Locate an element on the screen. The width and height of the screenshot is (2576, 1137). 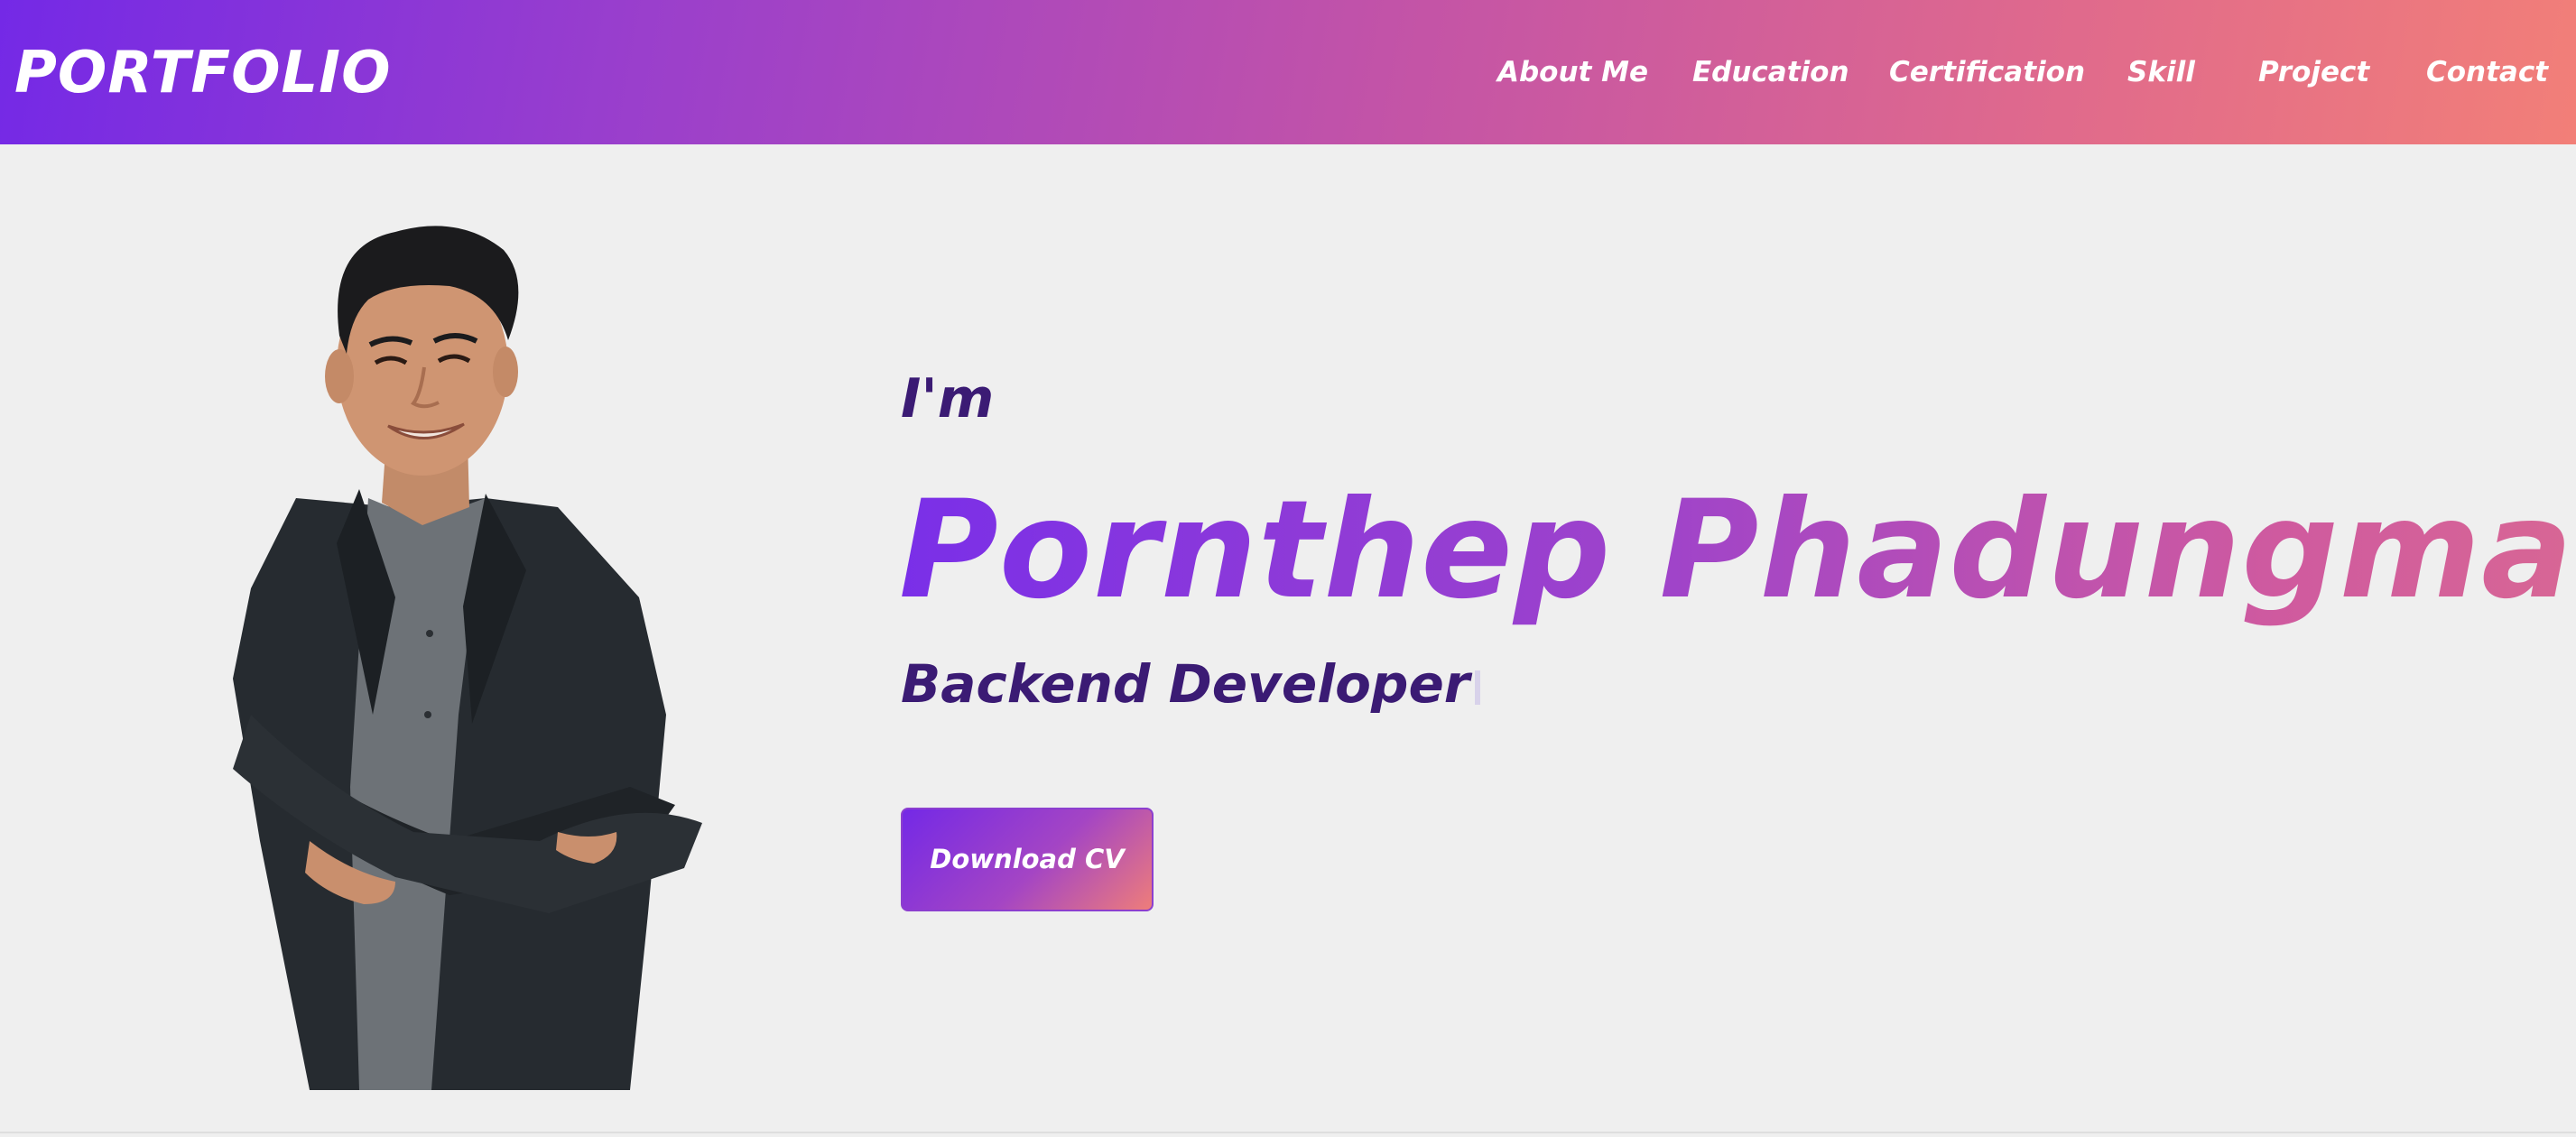
nav-link-education: Education is located at coordinates (1770, 72).